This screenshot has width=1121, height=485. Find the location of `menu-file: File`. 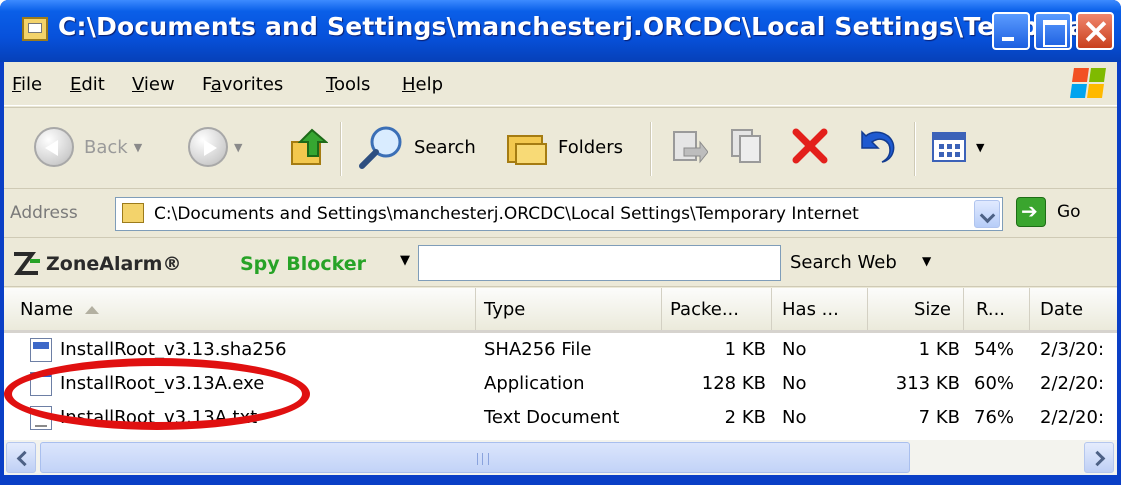

menu-file: File is located at coordinates (27, 84).